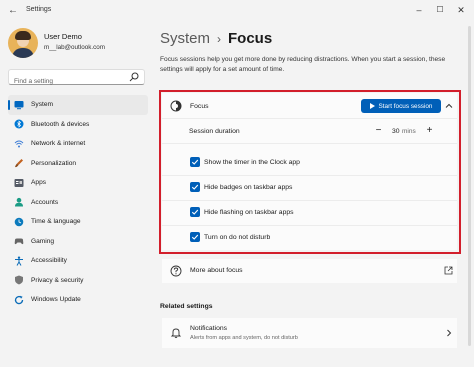  What do you see at coordinates (56, 222) in the screenshot?
I see `sidebar-item-label: Time & language` at bounding box center [56, 222].